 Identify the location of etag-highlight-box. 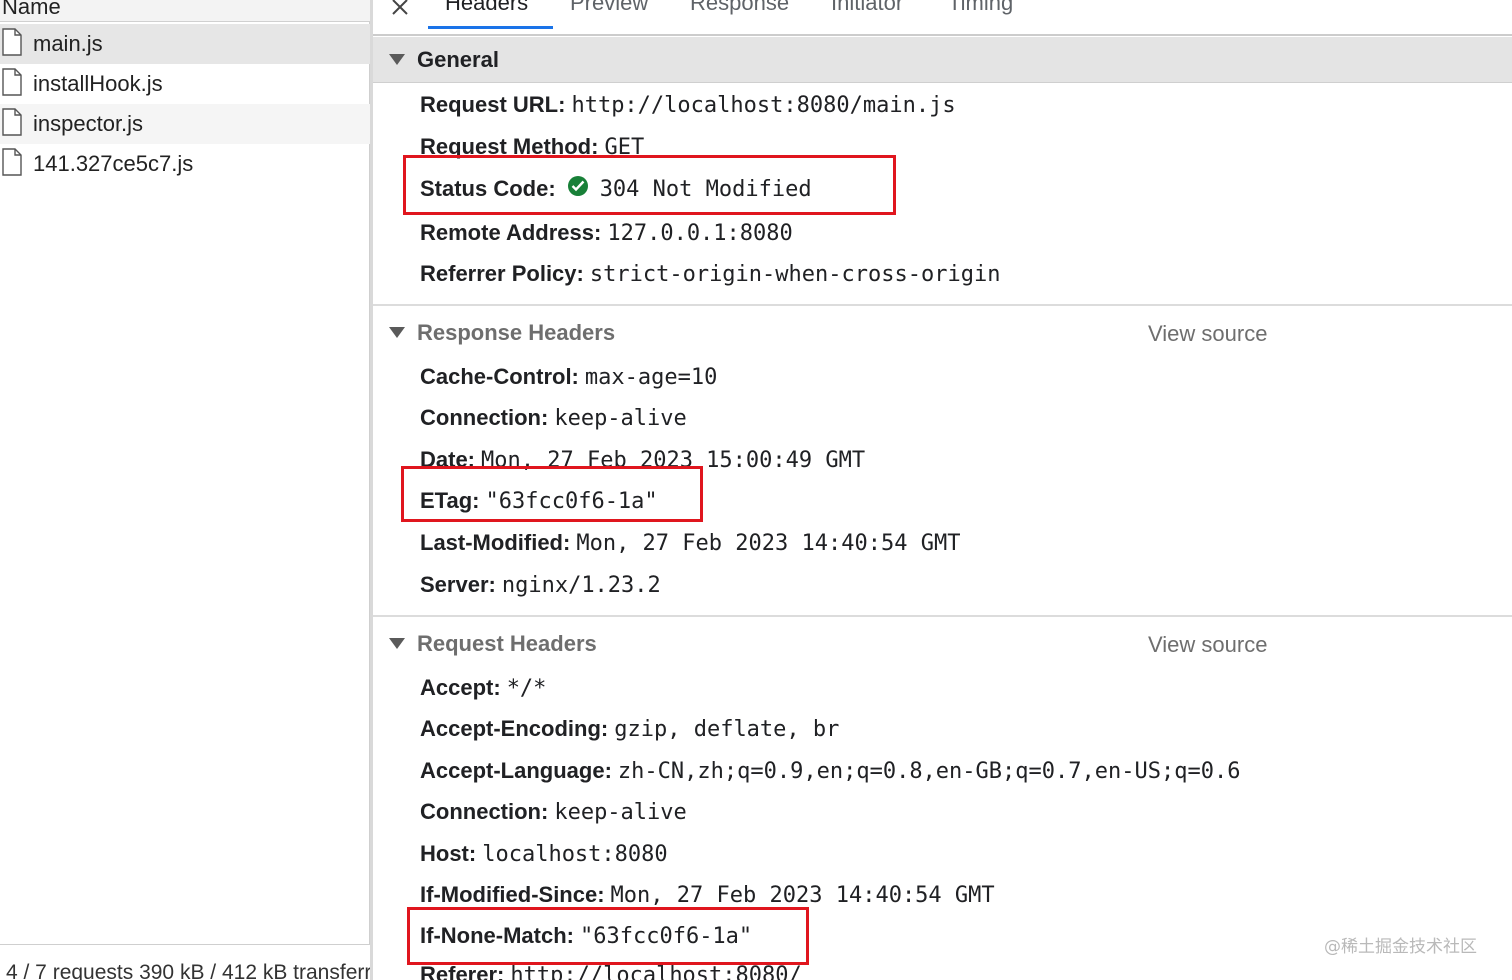
(552, 494).